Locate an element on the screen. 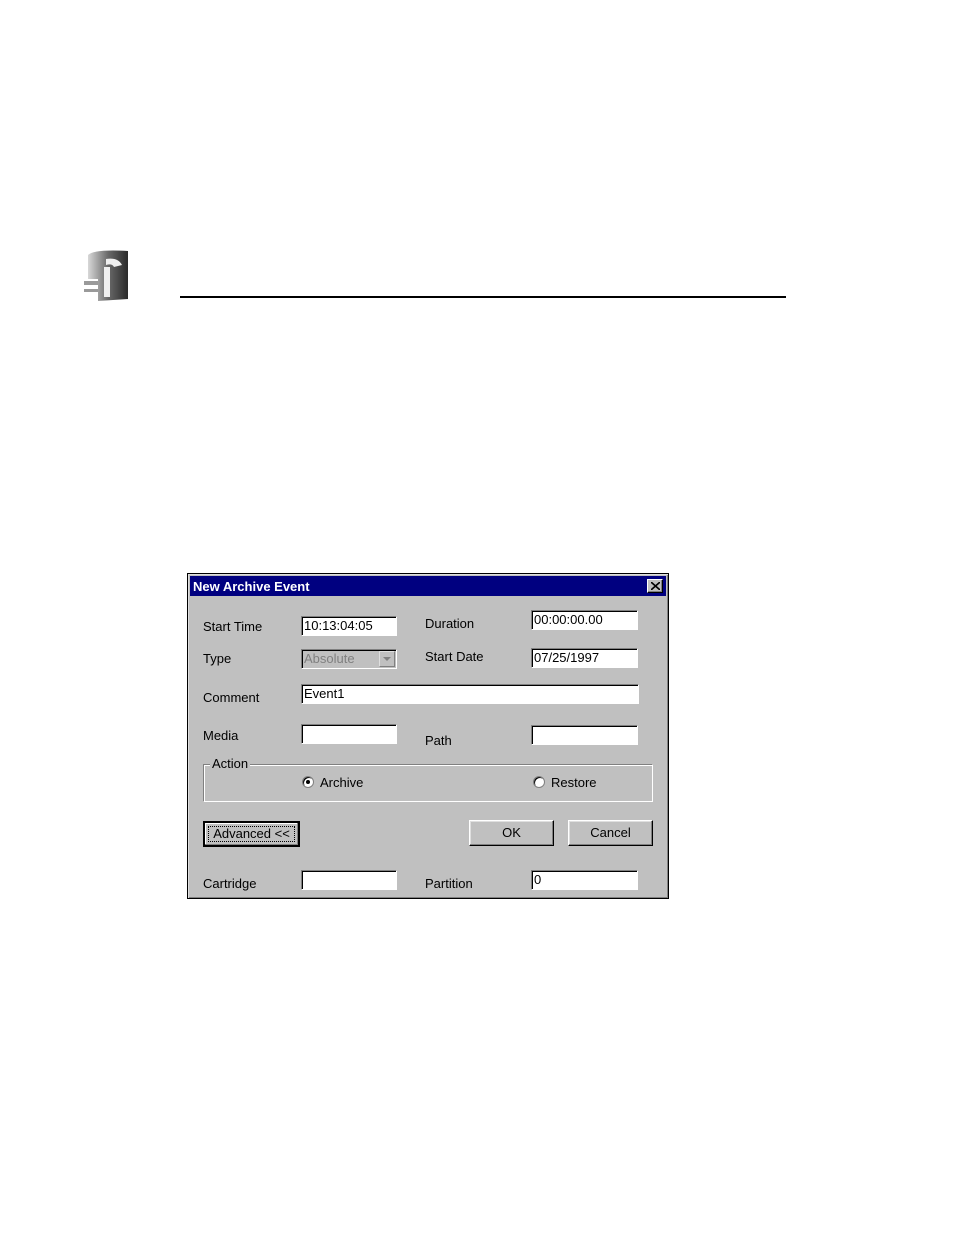  partition-input: 0 is located at coordinates (584, 880).